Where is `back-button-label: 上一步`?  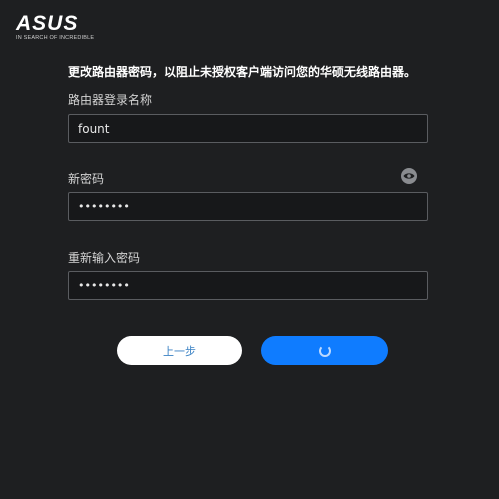 back-button-label: 上一步 is located at coordinates (179, 351).